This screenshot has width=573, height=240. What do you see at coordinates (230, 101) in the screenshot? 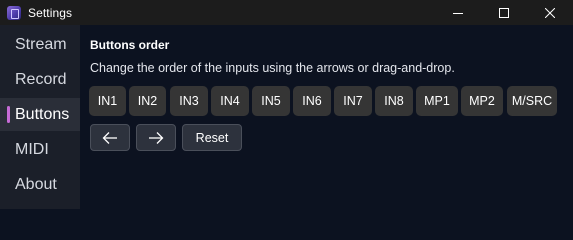
I see `input-chip-in4: IN4` at bounding box center [230, 101].